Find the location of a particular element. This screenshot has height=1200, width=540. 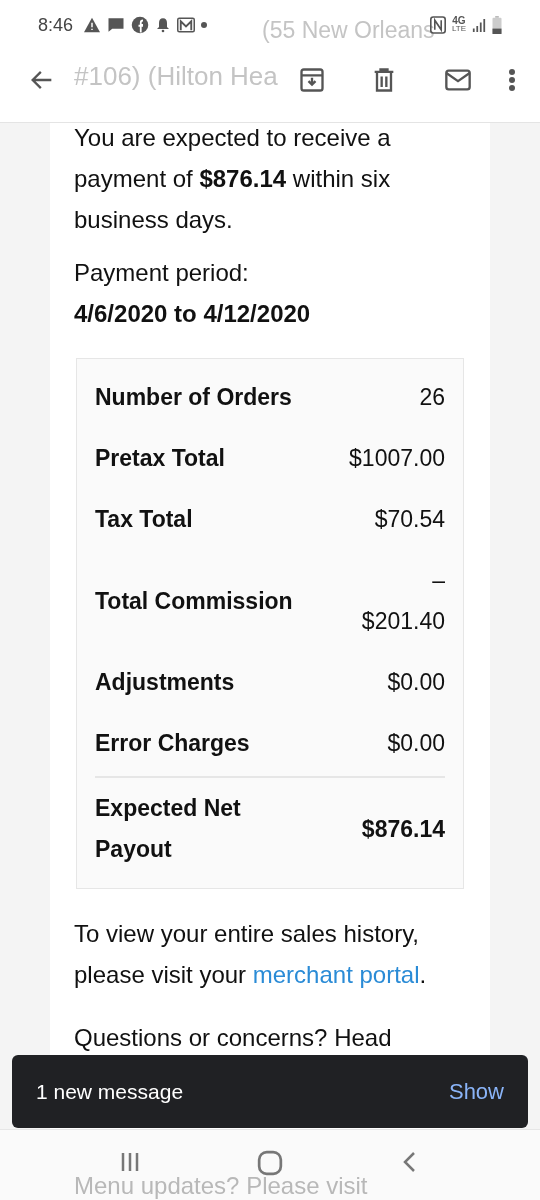

email-text: You are expected to receive a payment of $876.14 within six business days. is located at coordinates (233, 179).